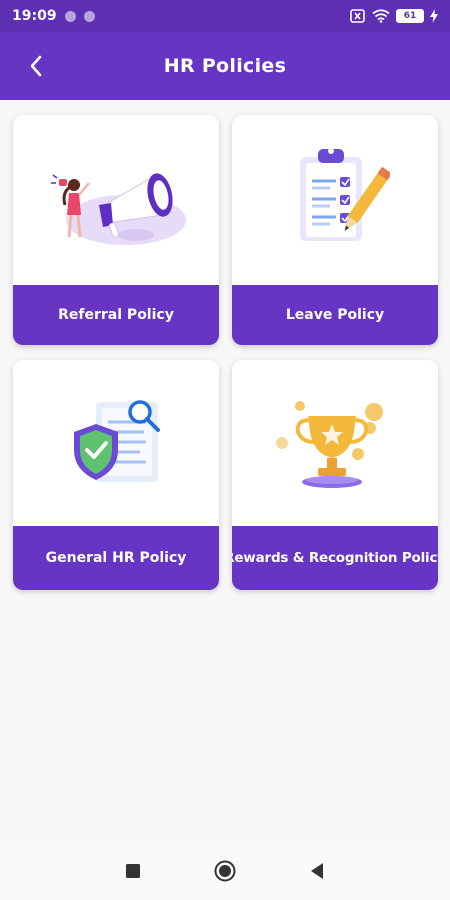 The width and height of the screenshot is (450, 900). I want to click on rewards-recognition-policy-card: Rewards & Recognition Policy, so click(335, 475).